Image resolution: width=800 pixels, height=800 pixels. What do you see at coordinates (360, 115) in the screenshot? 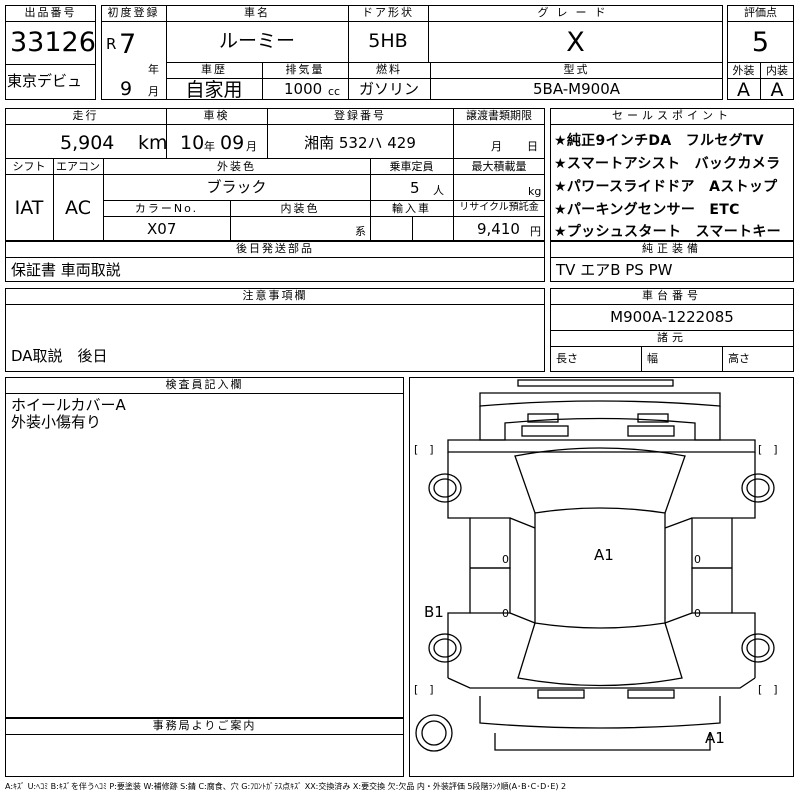
I see `plate-label: 登録番号` at bounding box center [360, 115].